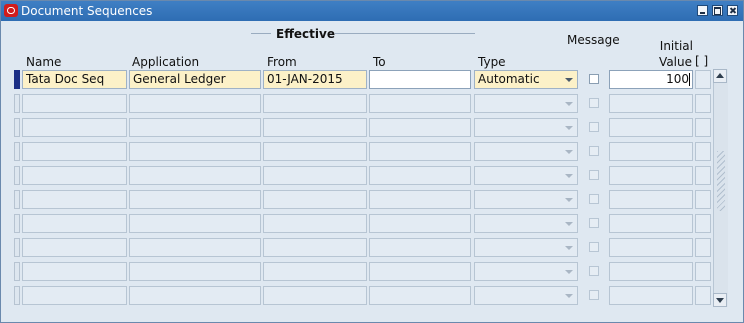 Image resolution: width=744 pixels, height=323 pixels. Describe the element at coordinates (720, 300) in the screenshot. I see `scroll-down-icon` at that location.